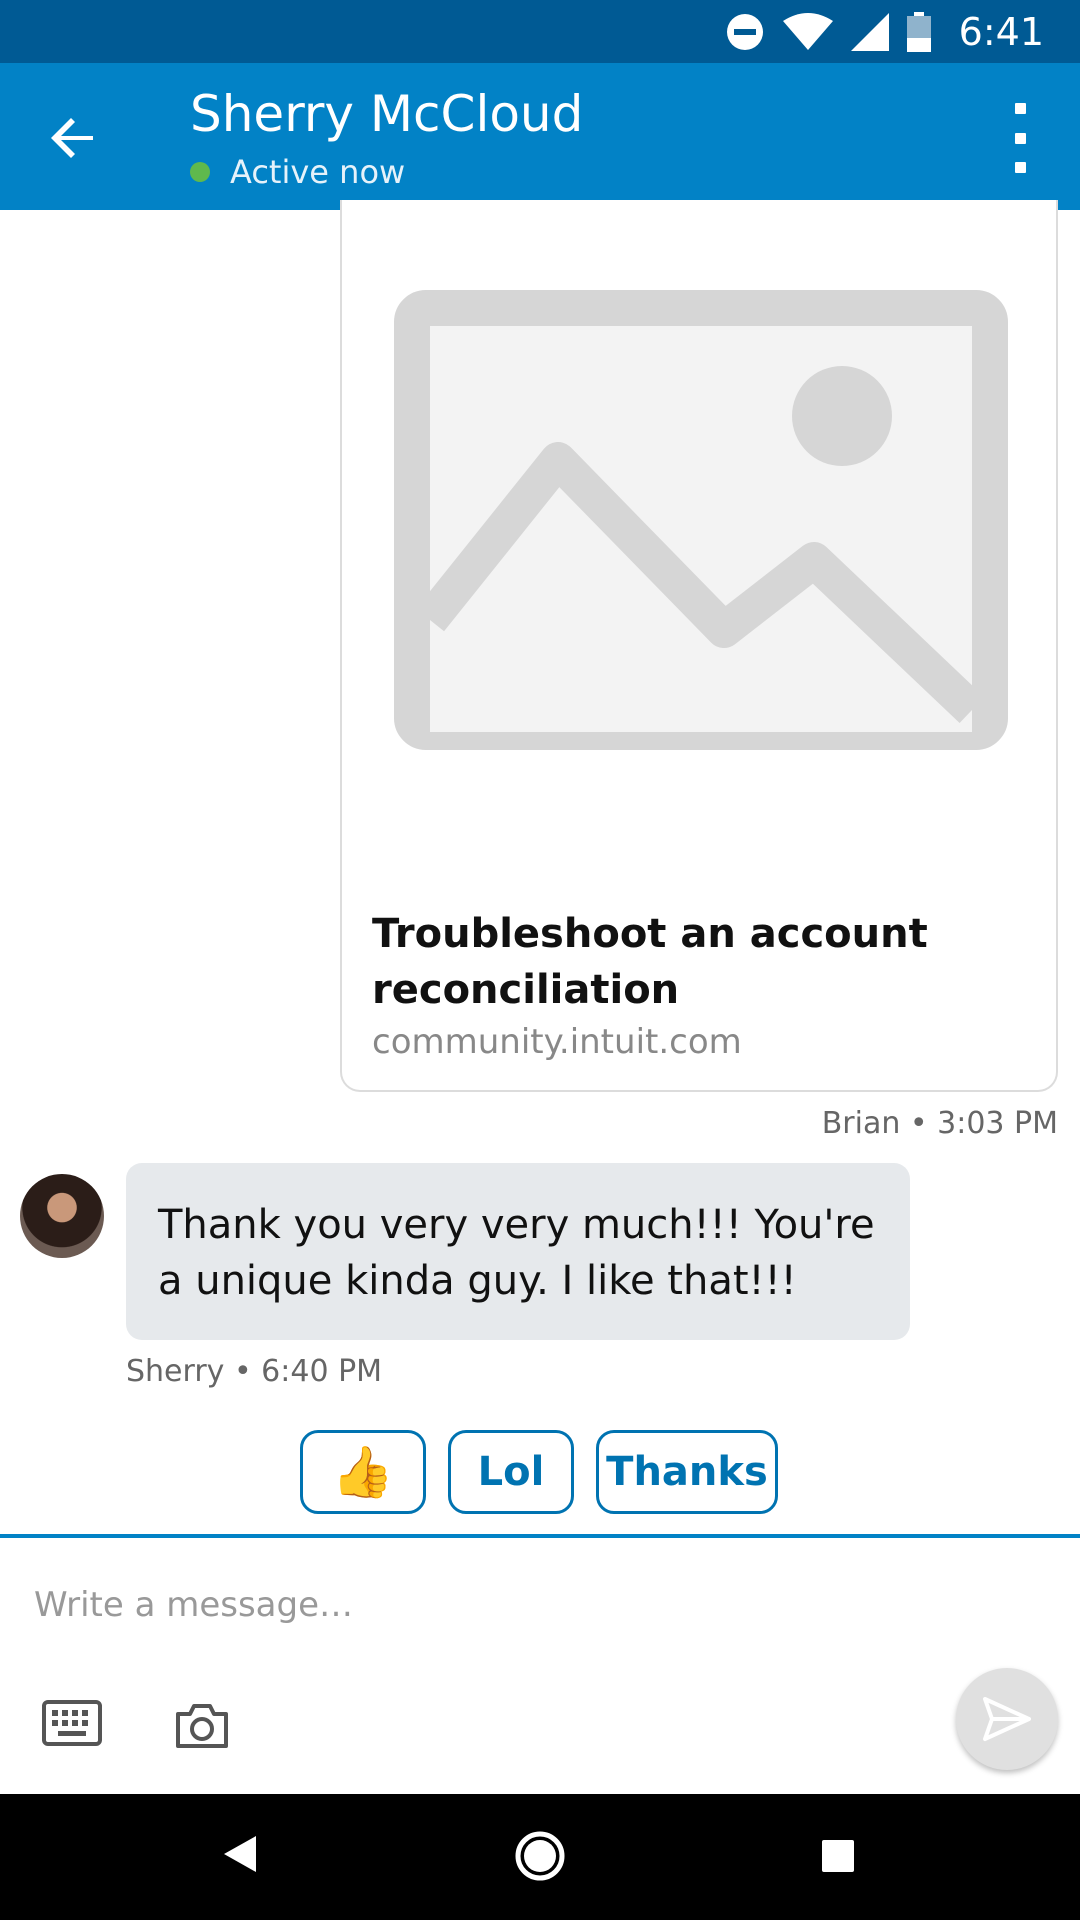  What do you see at coordinates (254, 1371) in the screenshot?
I see `message-meta: Sherry • 6:40 PM` at bounding box center [254, 1371].